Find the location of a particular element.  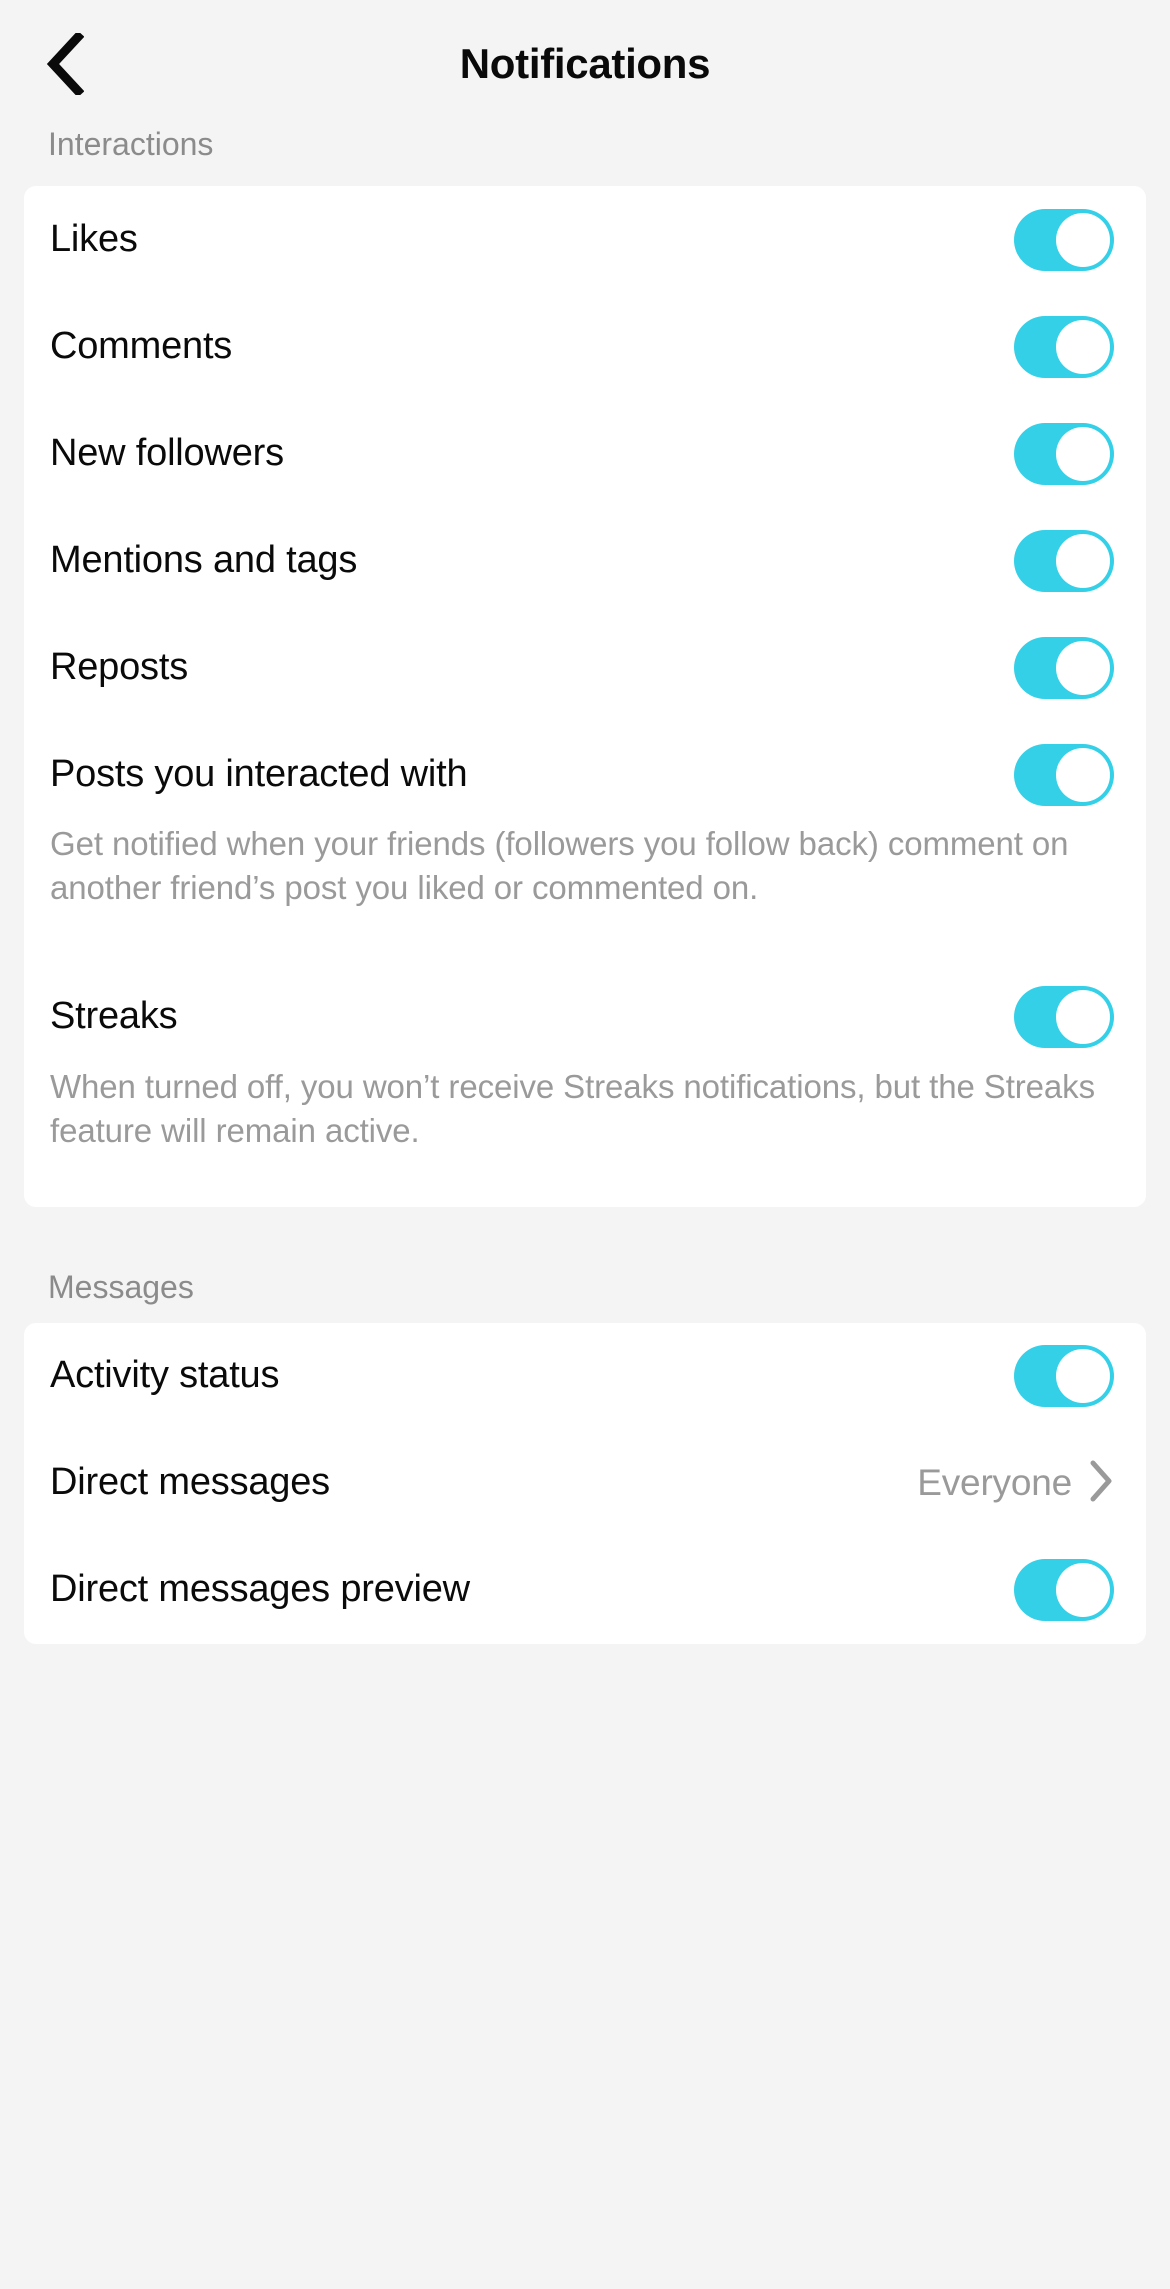

toggle-direct-messages-preview is located at coordinates (1064, 1590).